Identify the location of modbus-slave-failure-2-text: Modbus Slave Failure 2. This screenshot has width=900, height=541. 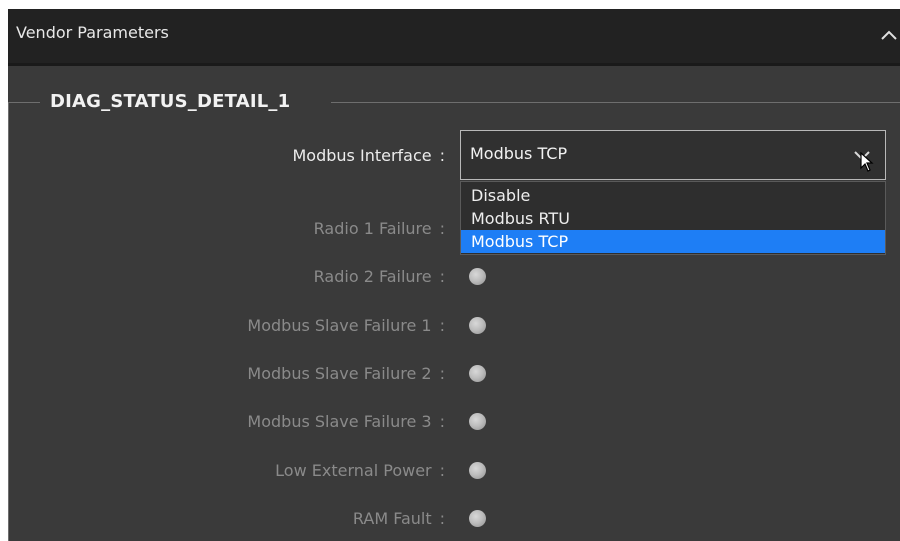
(339, 373).